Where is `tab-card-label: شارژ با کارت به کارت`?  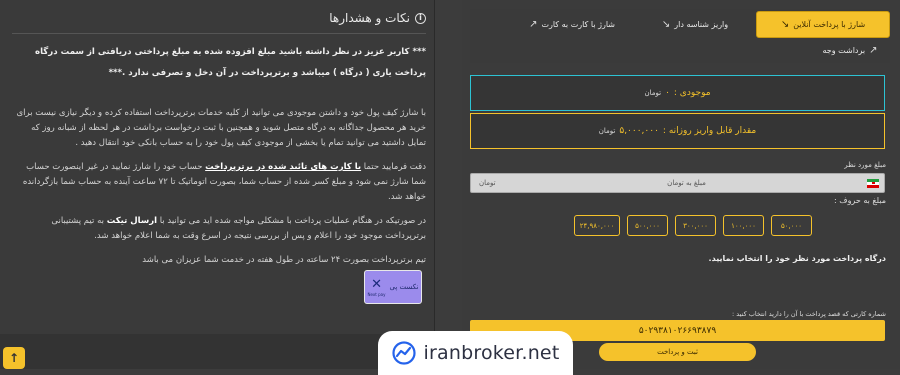
tab-card-label: شارژ با کارت به کارت is located at coordinates (578, 24).